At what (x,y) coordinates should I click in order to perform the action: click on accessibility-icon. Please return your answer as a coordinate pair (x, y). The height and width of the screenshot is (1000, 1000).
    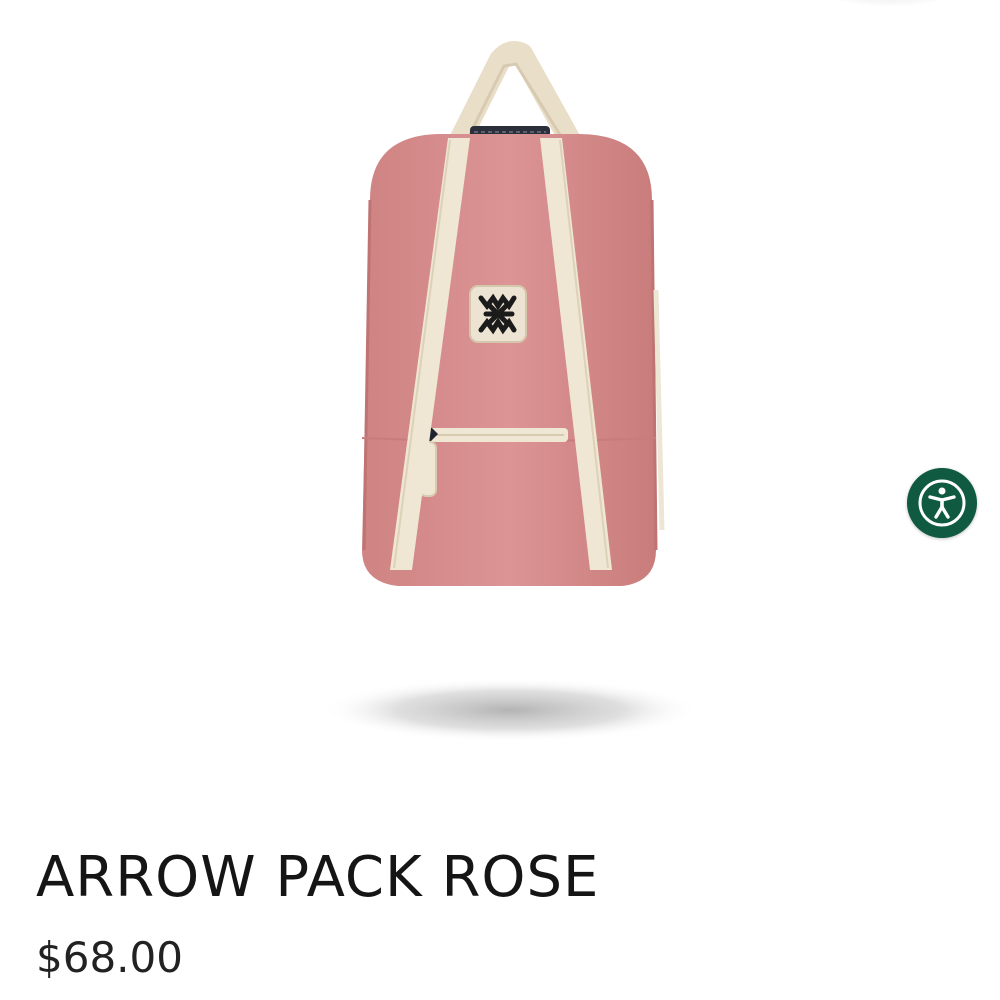
    Looking at the image, I should click on (942, 503).